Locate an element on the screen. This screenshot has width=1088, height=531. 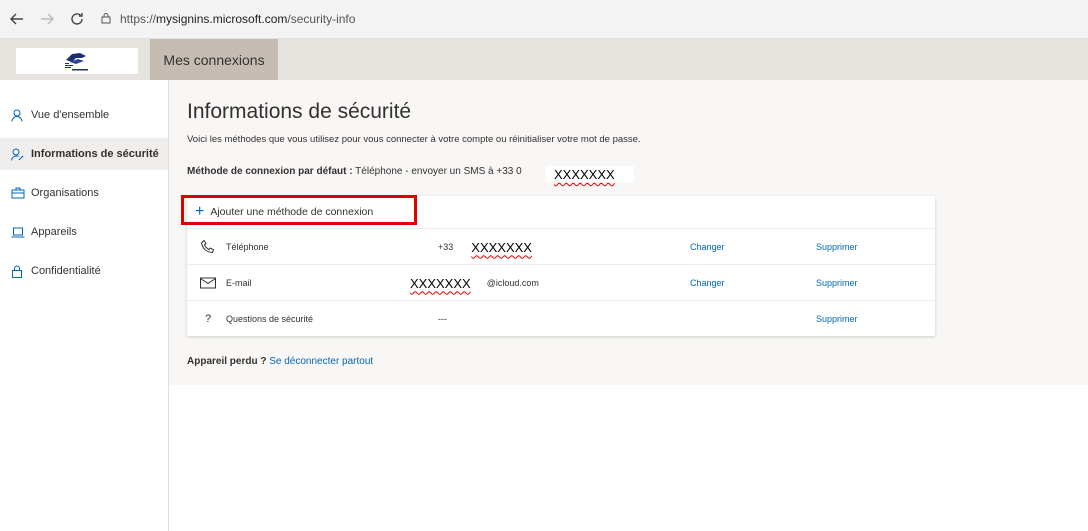
key-person-icon is located at coordinates (18, 154).